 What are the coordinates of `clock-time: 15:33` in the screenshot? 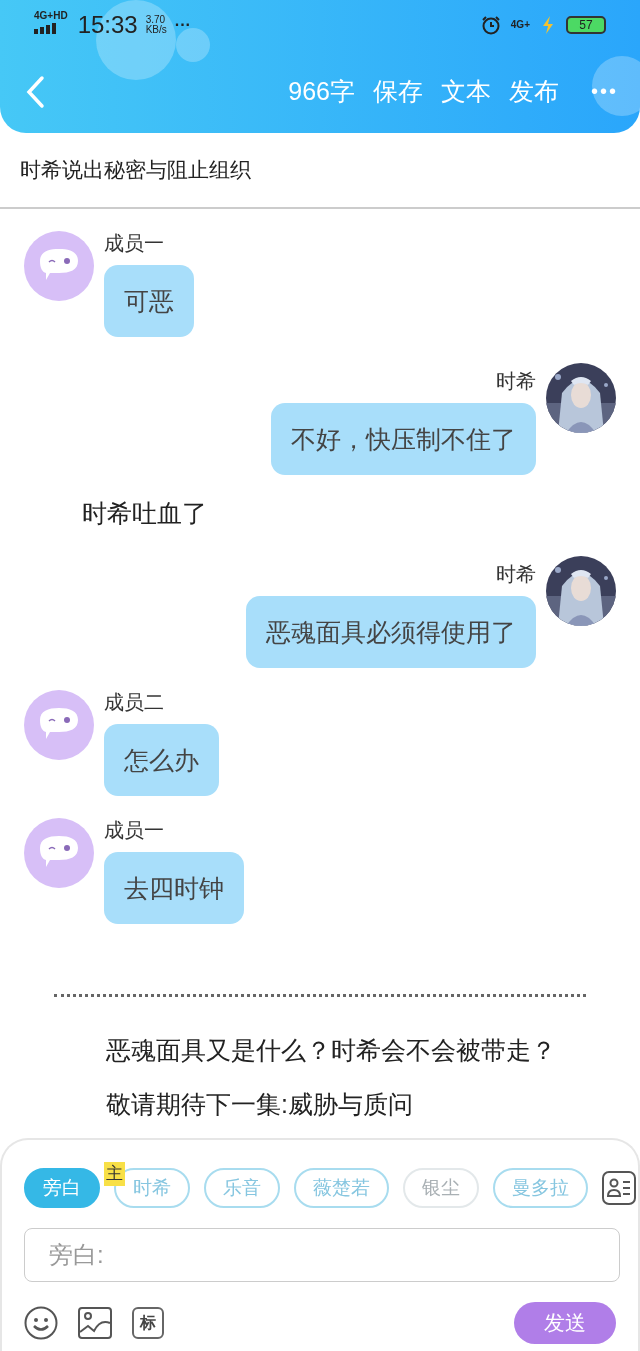 It's located at (107, 25).